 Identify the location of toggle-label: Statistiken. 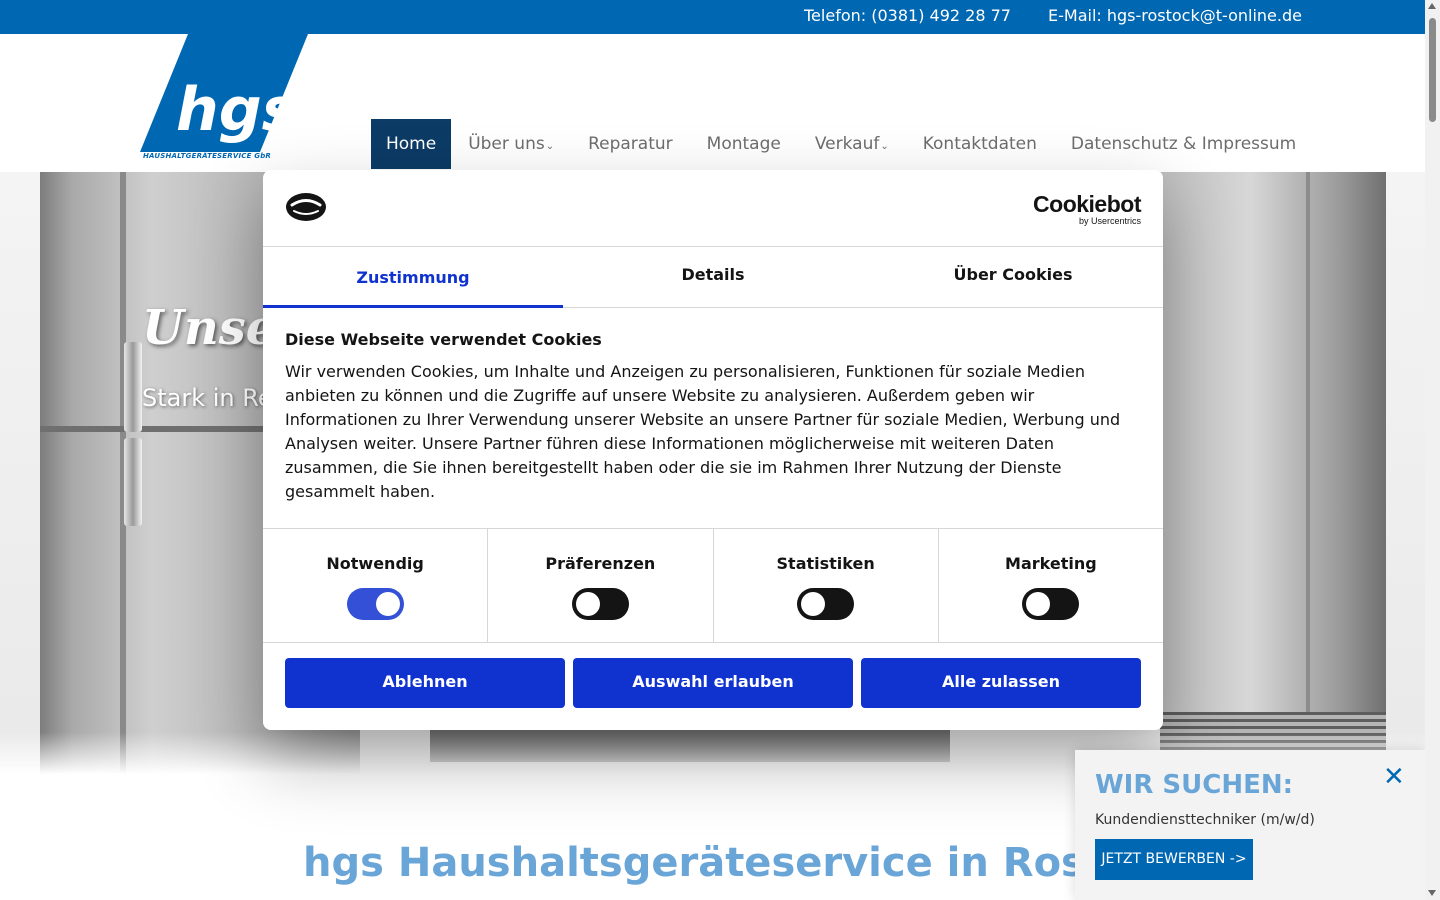
(825, 563).